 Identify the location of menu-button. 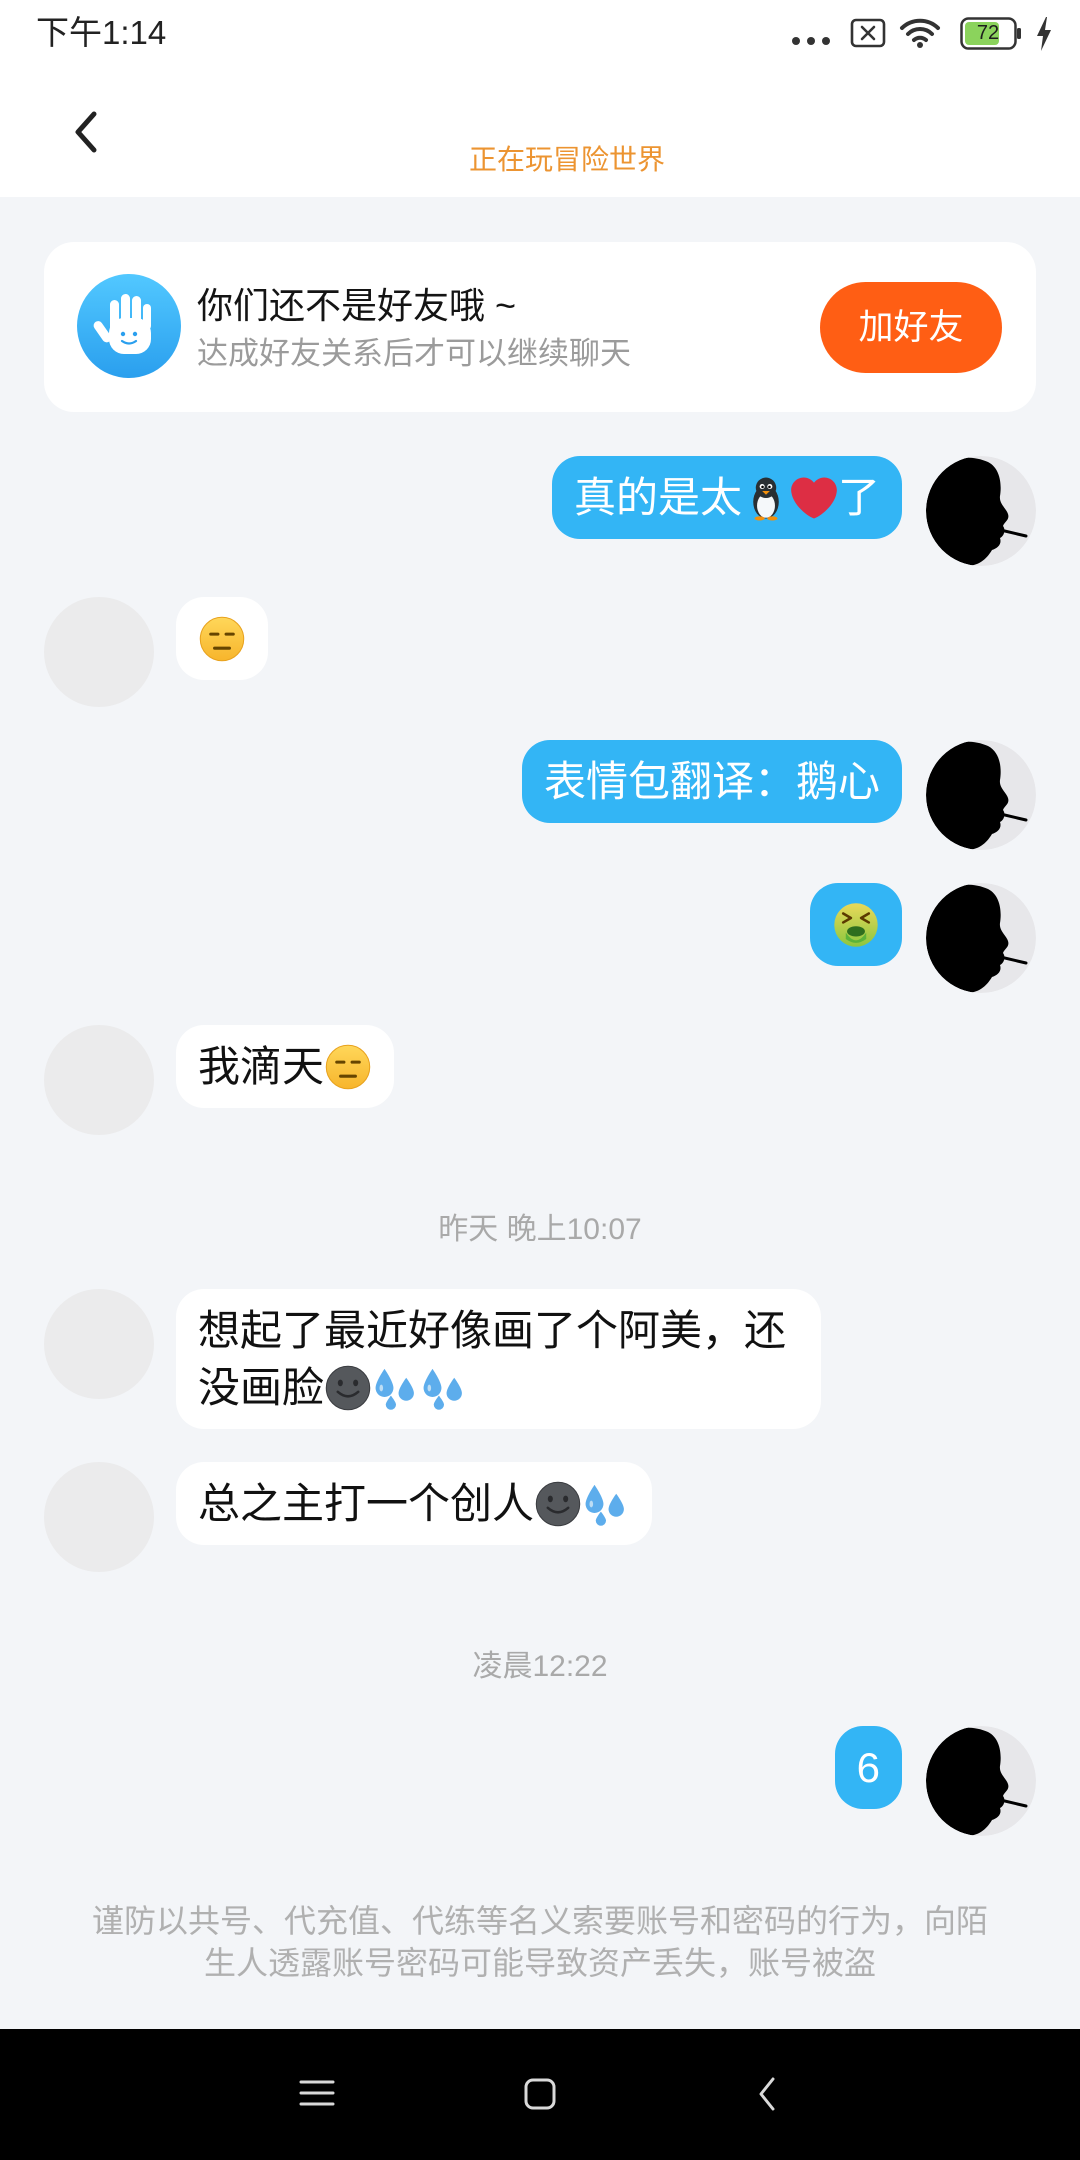
(317, 2093).